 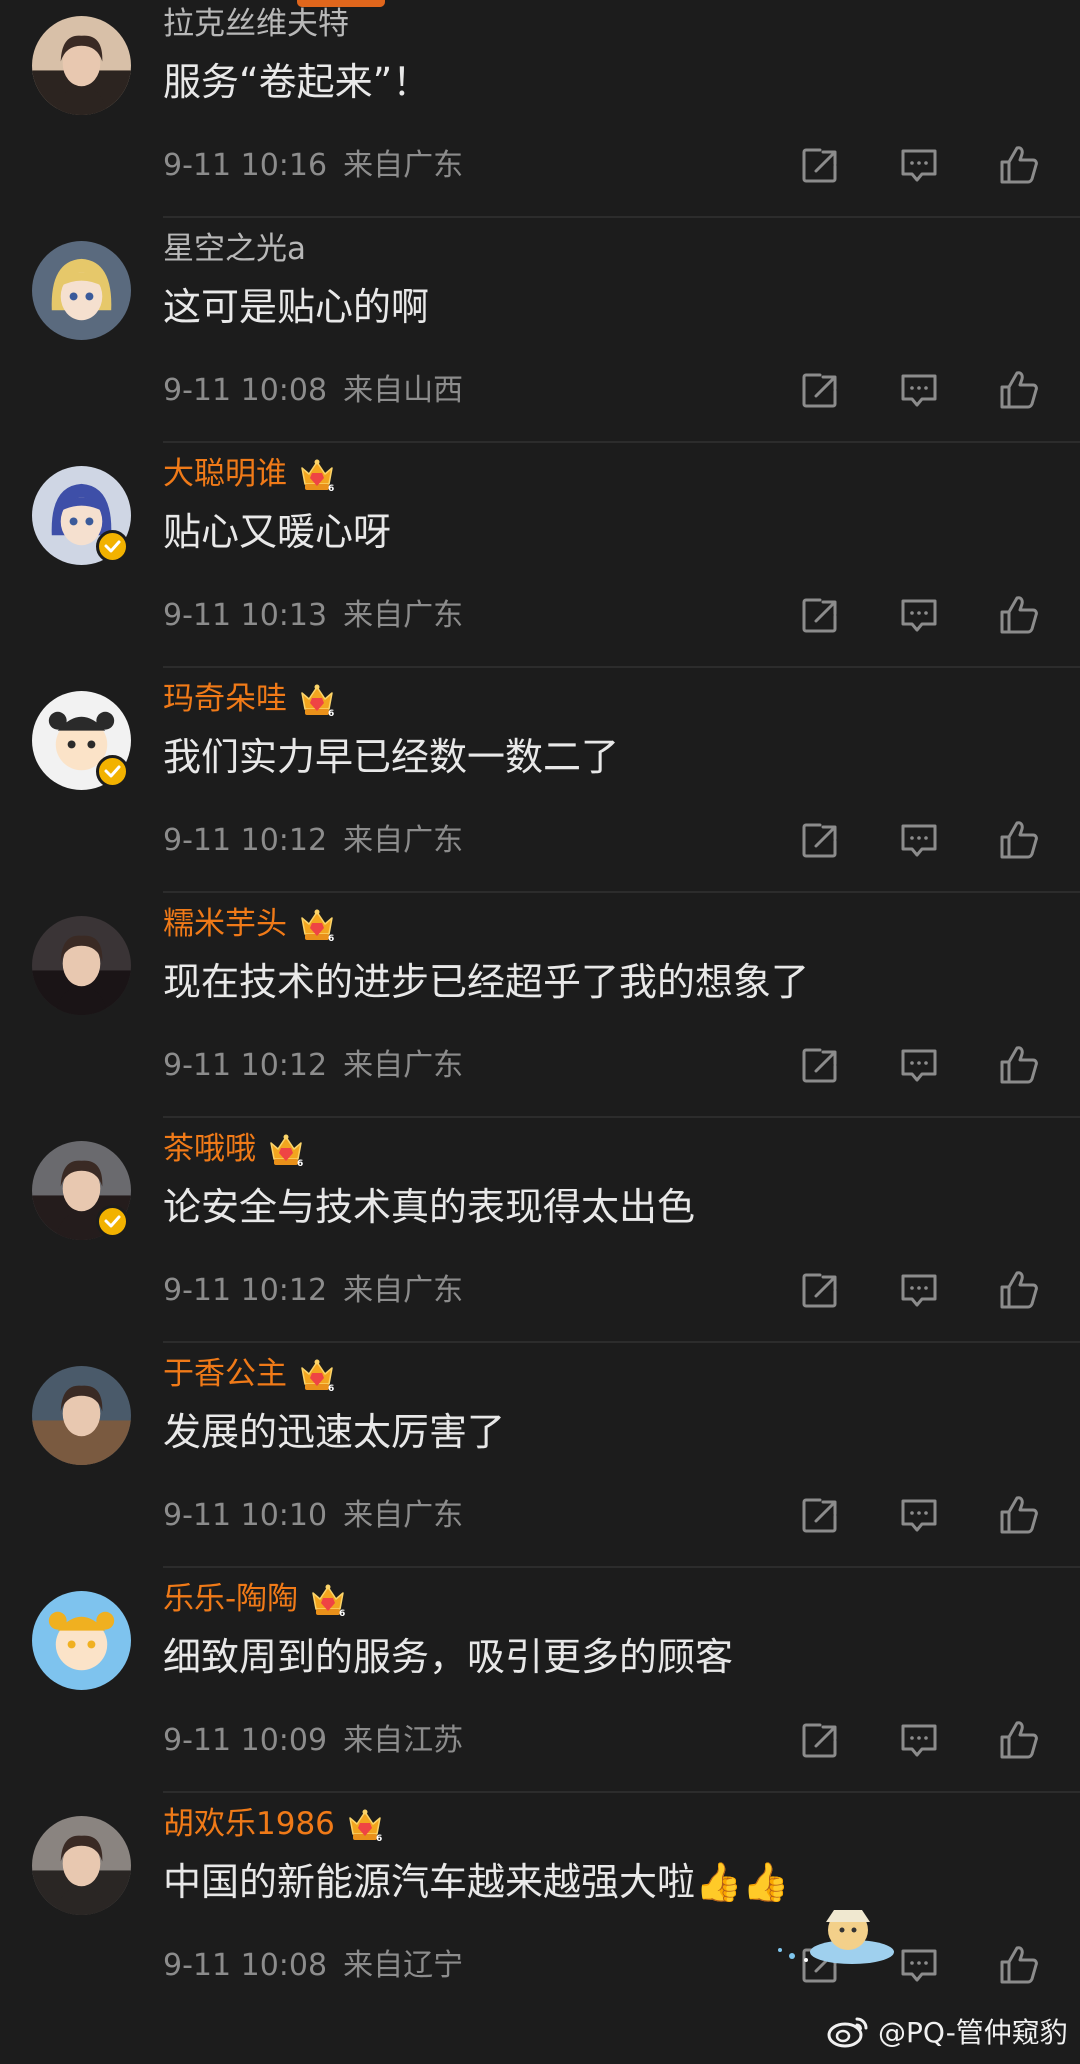 What do you see at coordinates (225, 1374) in the screenshot?
I see `username: 于香公主` at bounding box center [225, 1374].